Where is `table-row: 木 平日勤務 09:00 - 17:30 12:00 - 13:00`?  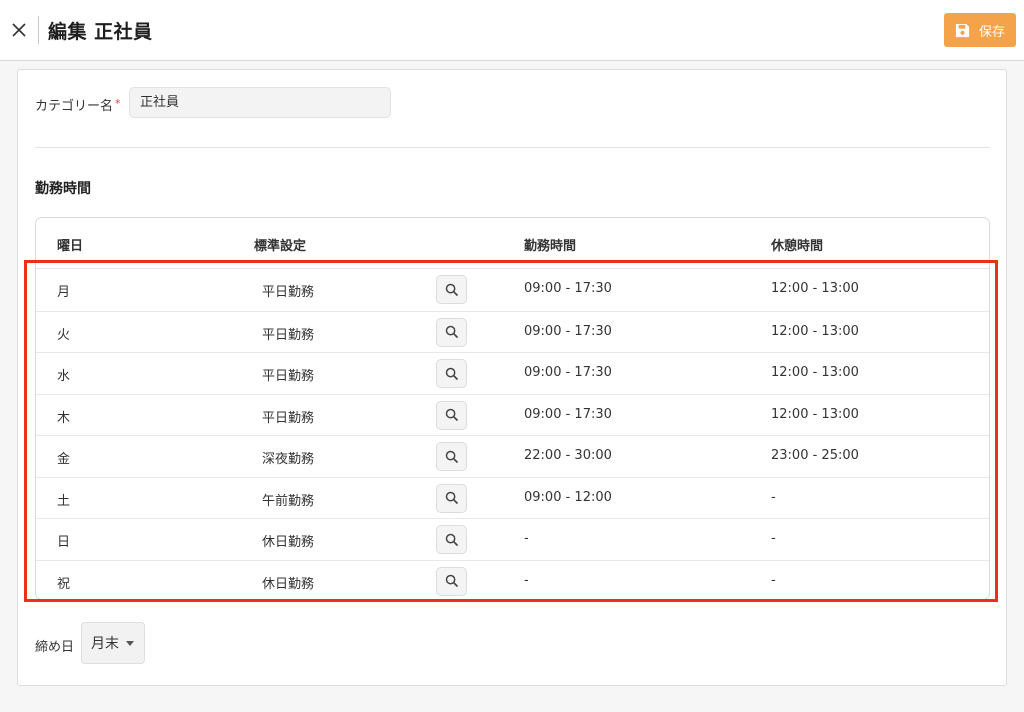
table-row: 木 平日勤務 09:00 - 17:30 12:00 - 13:00 is located at coordinates (512, 414).